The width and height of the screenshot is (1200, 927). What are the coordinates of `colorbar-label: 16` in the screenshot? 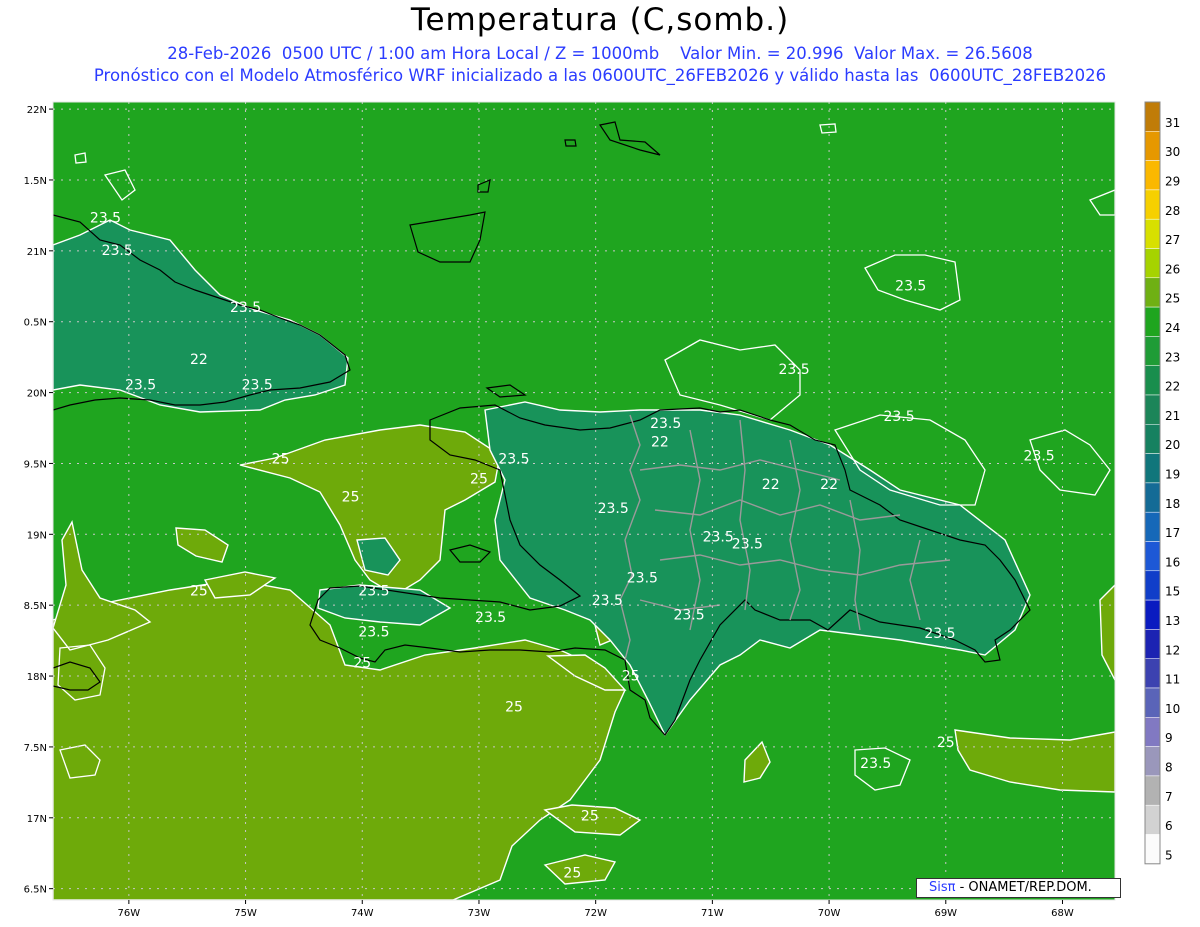 It's located at (1172, 562).